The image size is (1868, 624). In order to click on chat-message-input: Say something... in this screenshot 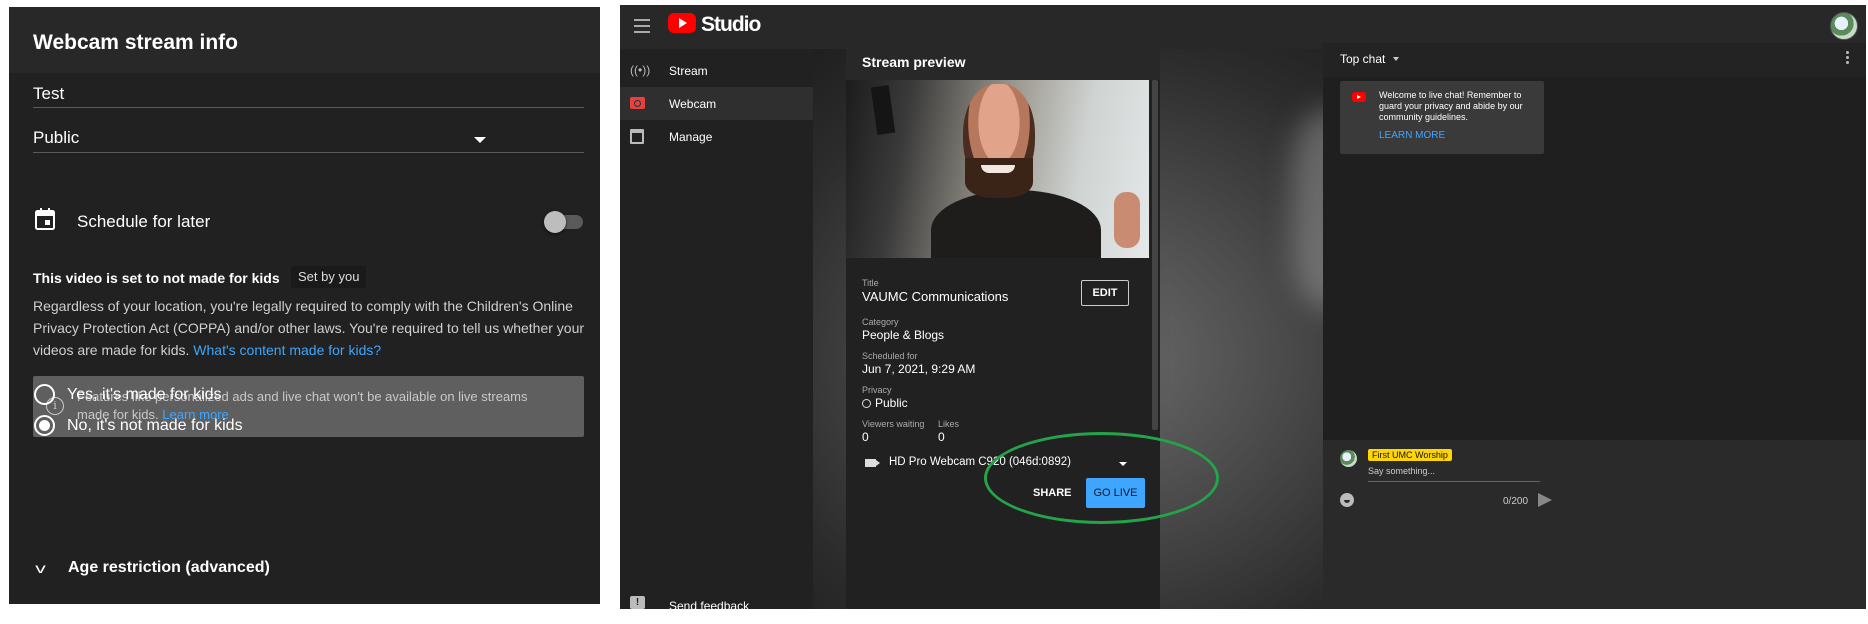, I will do `click(1401, 471)`.